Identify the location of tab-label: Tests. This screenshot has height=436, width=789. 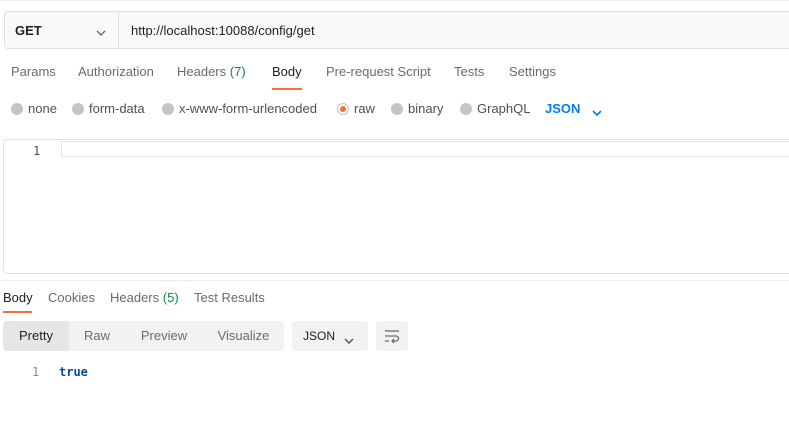
(469, 71).